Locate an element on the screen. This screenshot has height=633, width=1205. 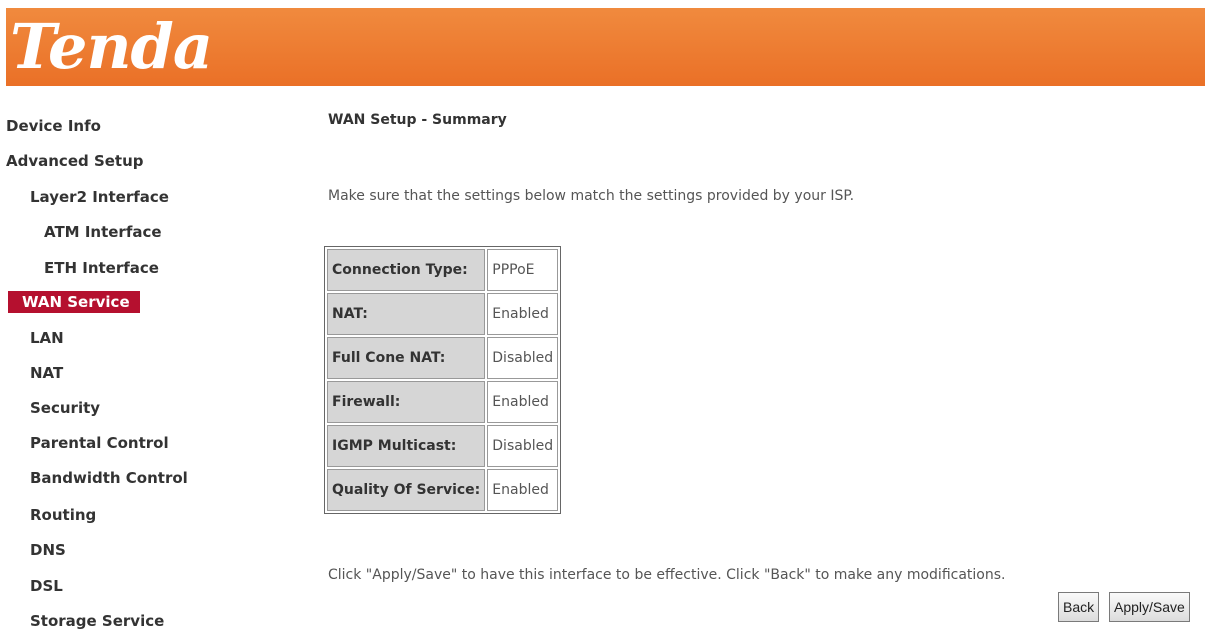
table-row: Quality Of Service: Enabled is located at coordinates (443, 490).